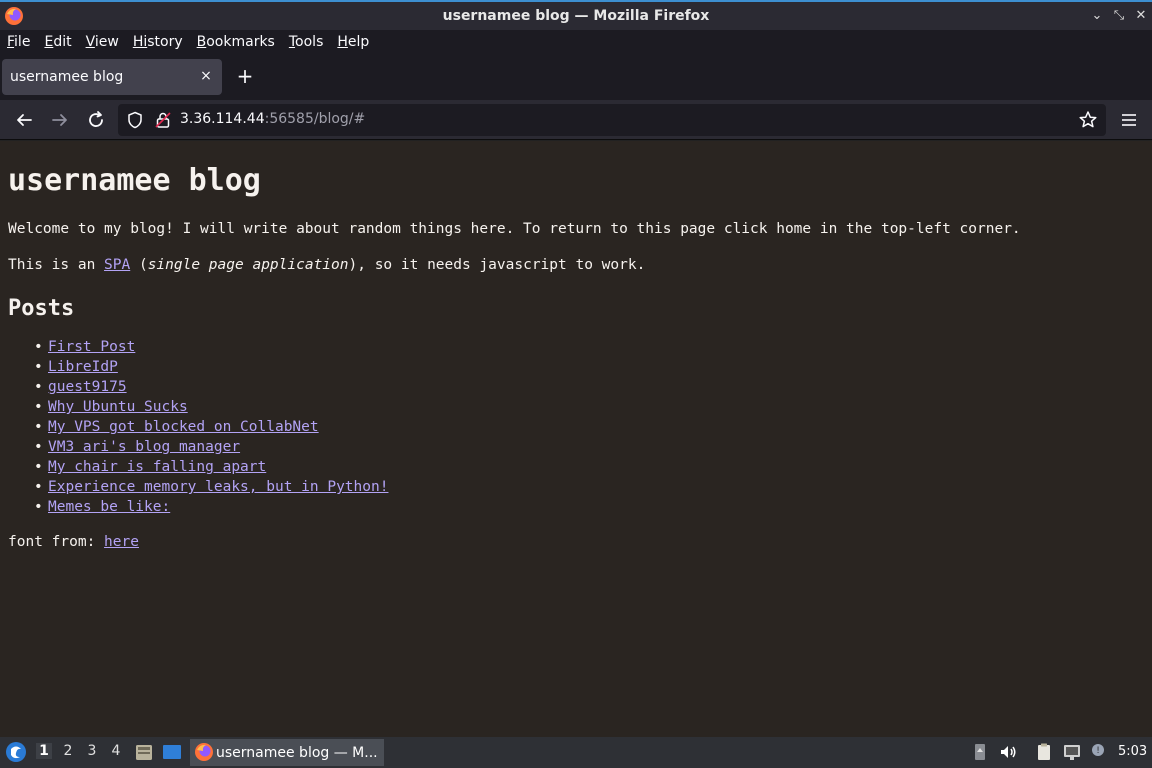 Image resolution: width=1152 pixels, height=768 pixels. Describe the element at coordinates (980, 752) in the screenshot. I see `removable-drive-icon` at that location.